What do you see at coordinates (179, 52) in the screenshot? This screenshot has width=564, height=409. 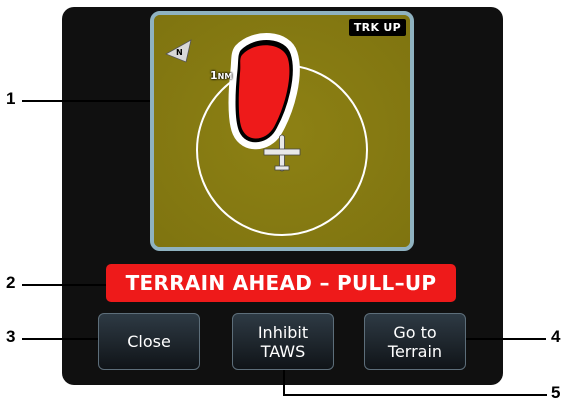 I see `north-letter: N` at bounding box center [179, 52].